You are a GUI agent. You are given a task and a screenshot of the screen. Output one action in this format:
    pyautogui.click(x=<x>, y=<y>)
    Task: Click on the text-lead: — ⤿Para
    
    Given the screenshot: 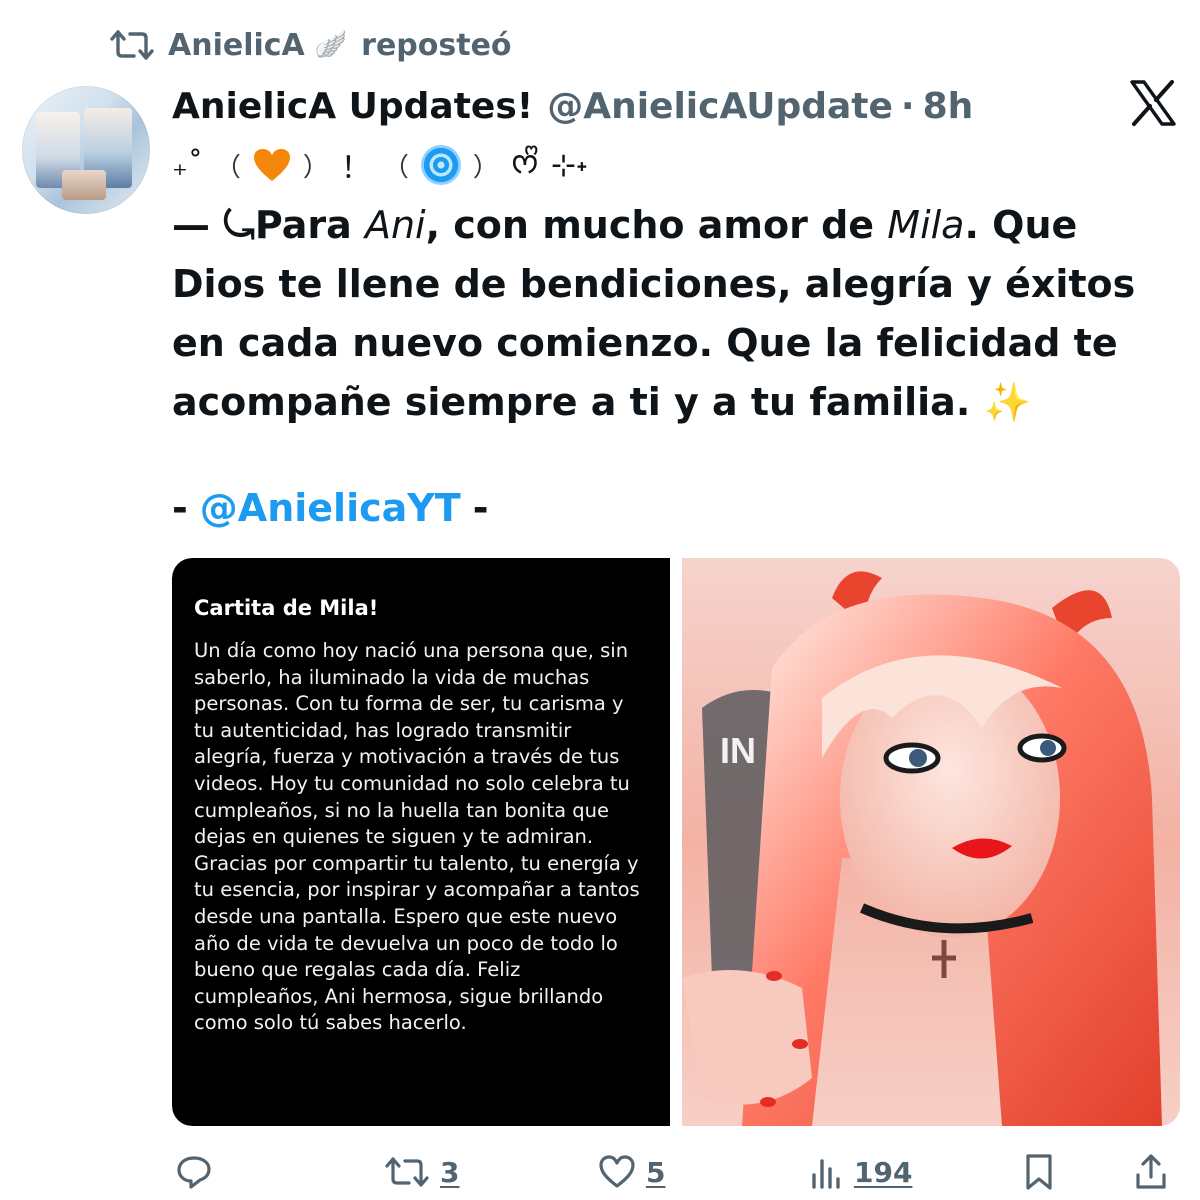 What is the action you would take?
    pyautogui.click(x=268, y=225)
    